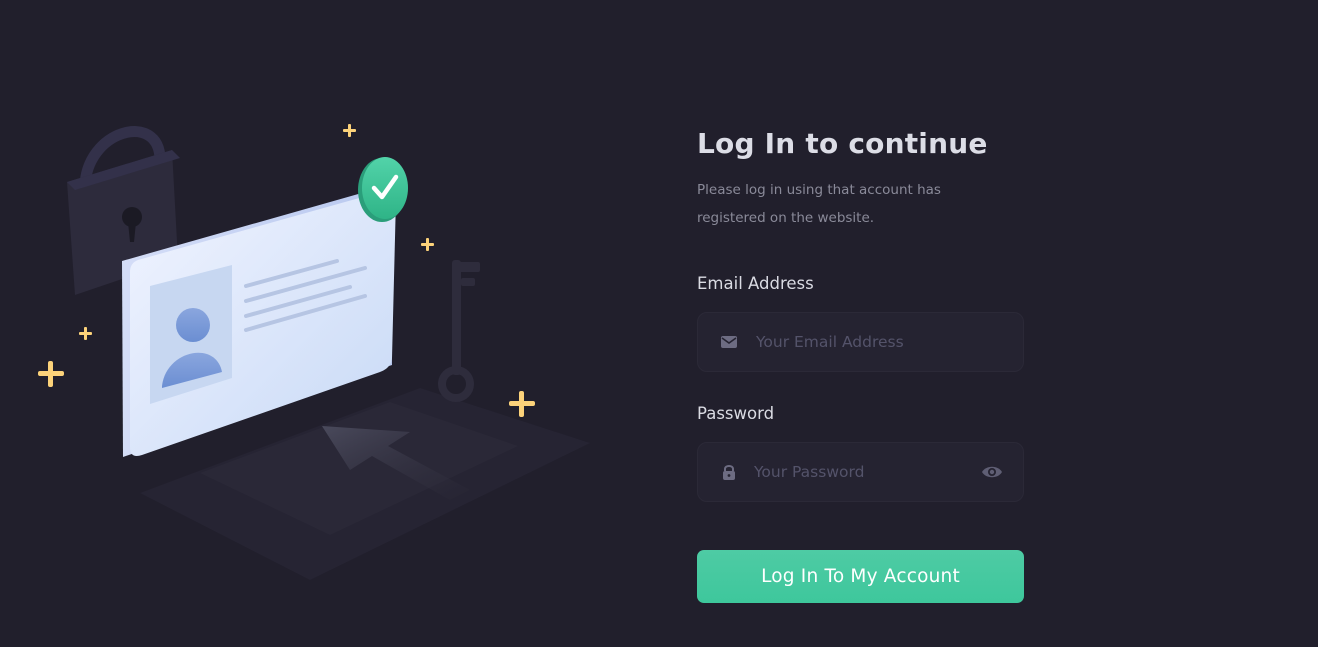 The image size is (1318, 647). I want to click on login-button: Log In To My Account, so click(860, 576).